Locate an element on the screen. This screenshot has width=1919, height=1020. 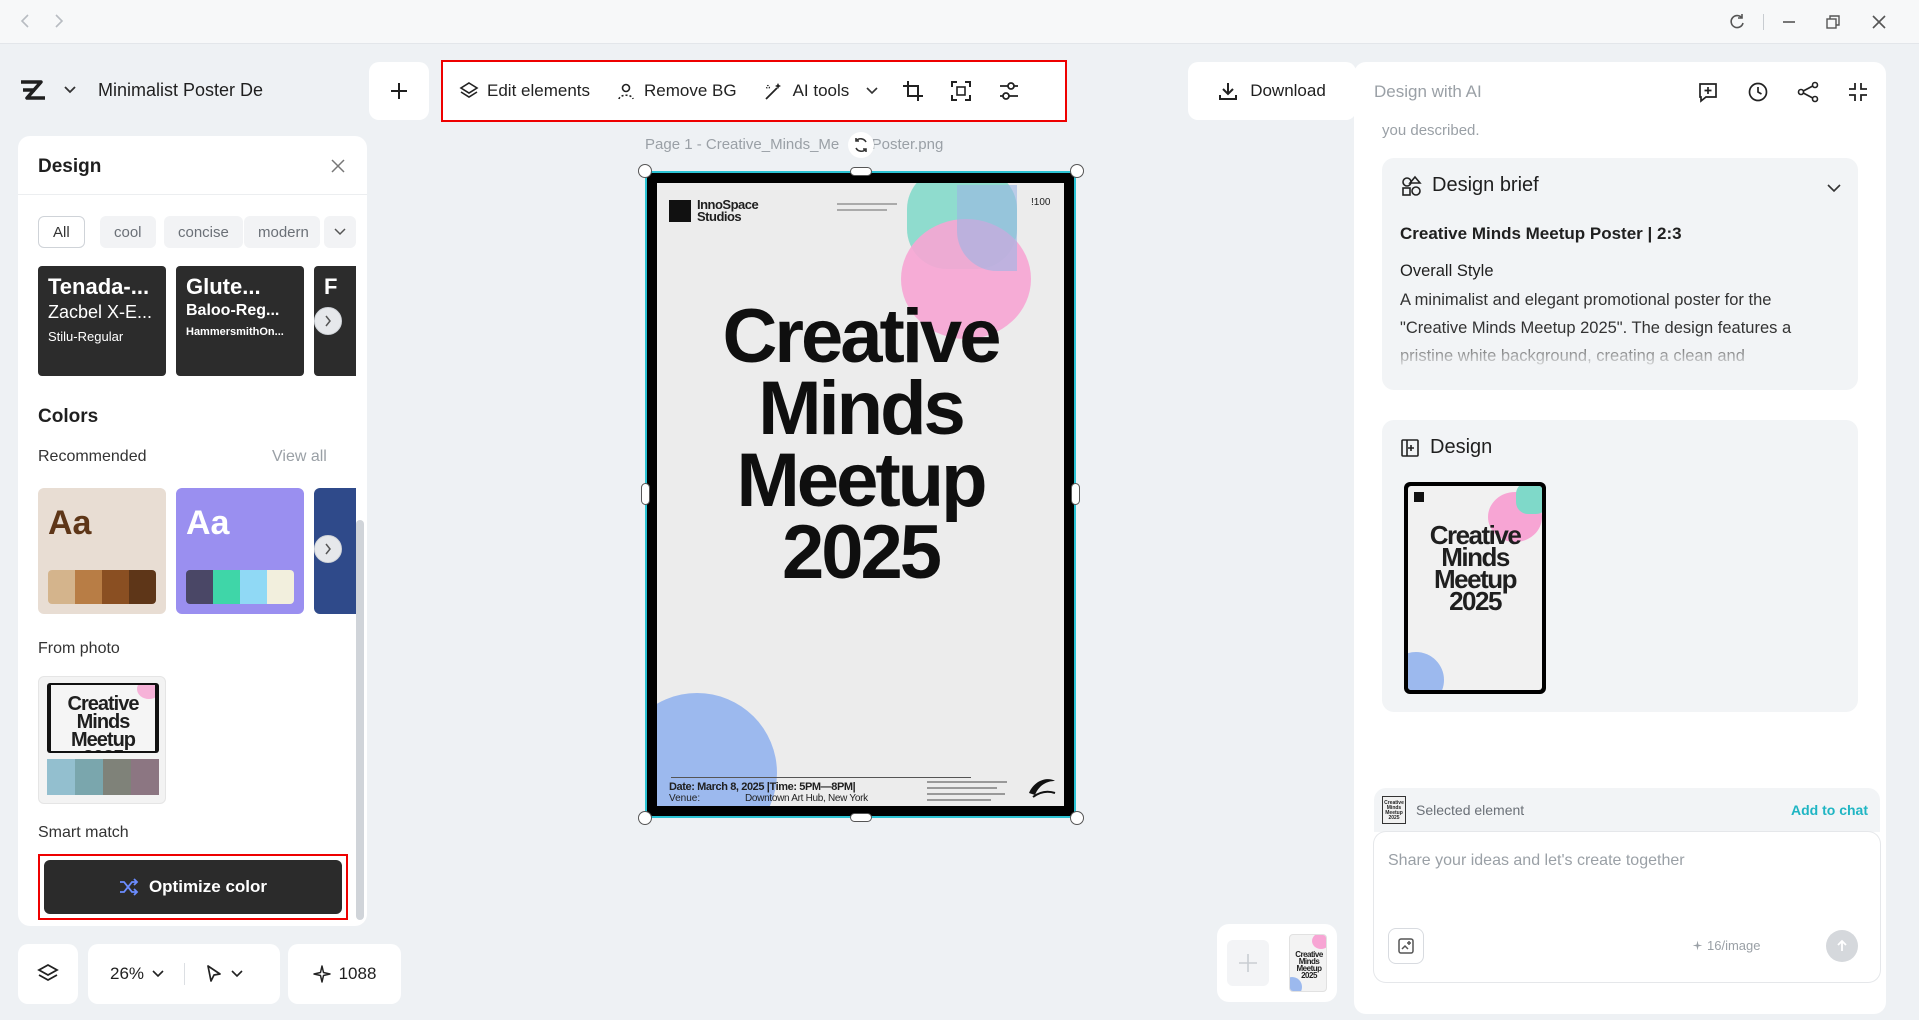
optimize-color-label: Optimize color is located at coordinates (208, 886).